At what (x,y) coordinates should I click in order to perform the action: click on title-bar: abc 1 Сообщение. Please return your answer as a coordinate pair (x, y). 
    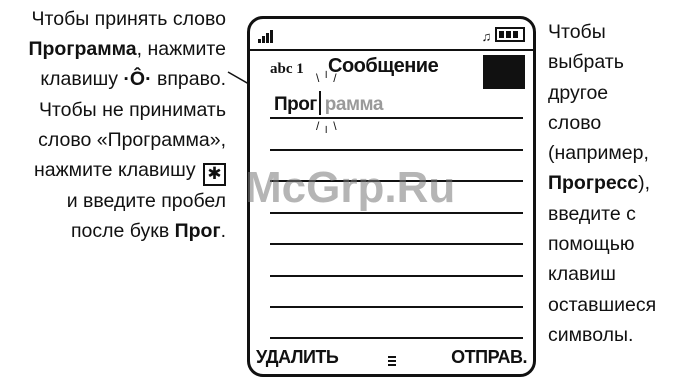
    Looking at the image, I should click on (391, 70).